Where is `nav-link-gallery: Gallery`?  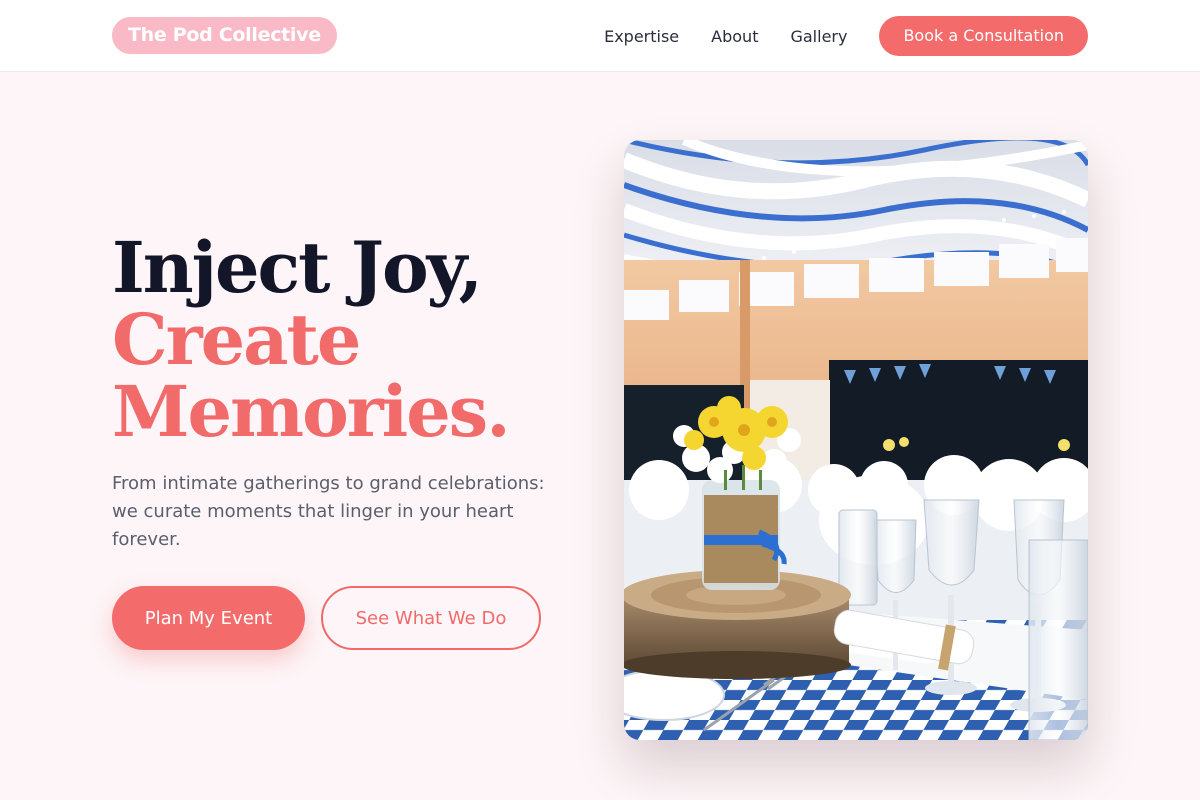 nav-link-gallery: Gallery is located at coordinates (818, 36).